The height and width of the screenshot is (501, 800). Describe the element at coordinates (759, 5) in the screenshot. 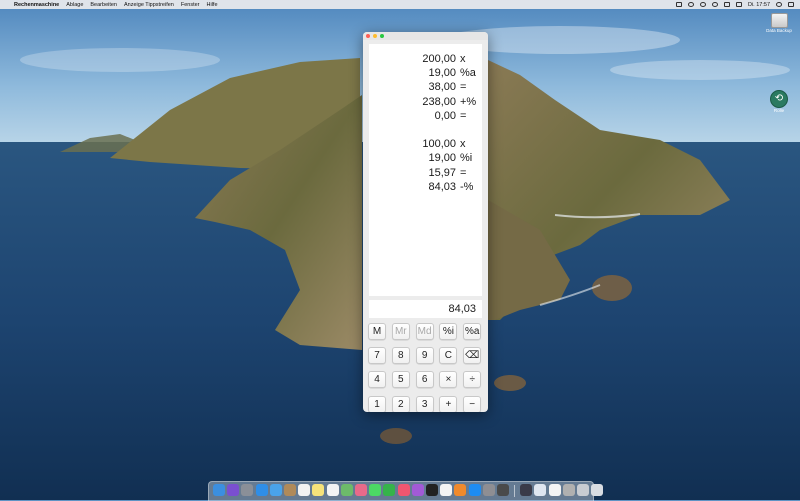

I see `menubar-clock: Di. 17:57` at that location.